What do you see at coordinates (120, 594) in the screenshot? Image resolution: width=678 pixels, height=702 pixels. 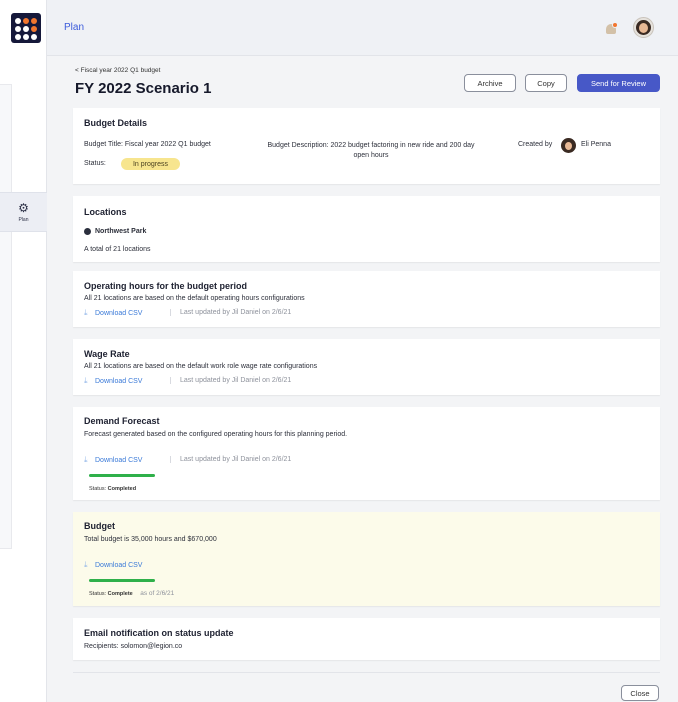 I see `status-value: Complete` at bounding box center [120, 594].